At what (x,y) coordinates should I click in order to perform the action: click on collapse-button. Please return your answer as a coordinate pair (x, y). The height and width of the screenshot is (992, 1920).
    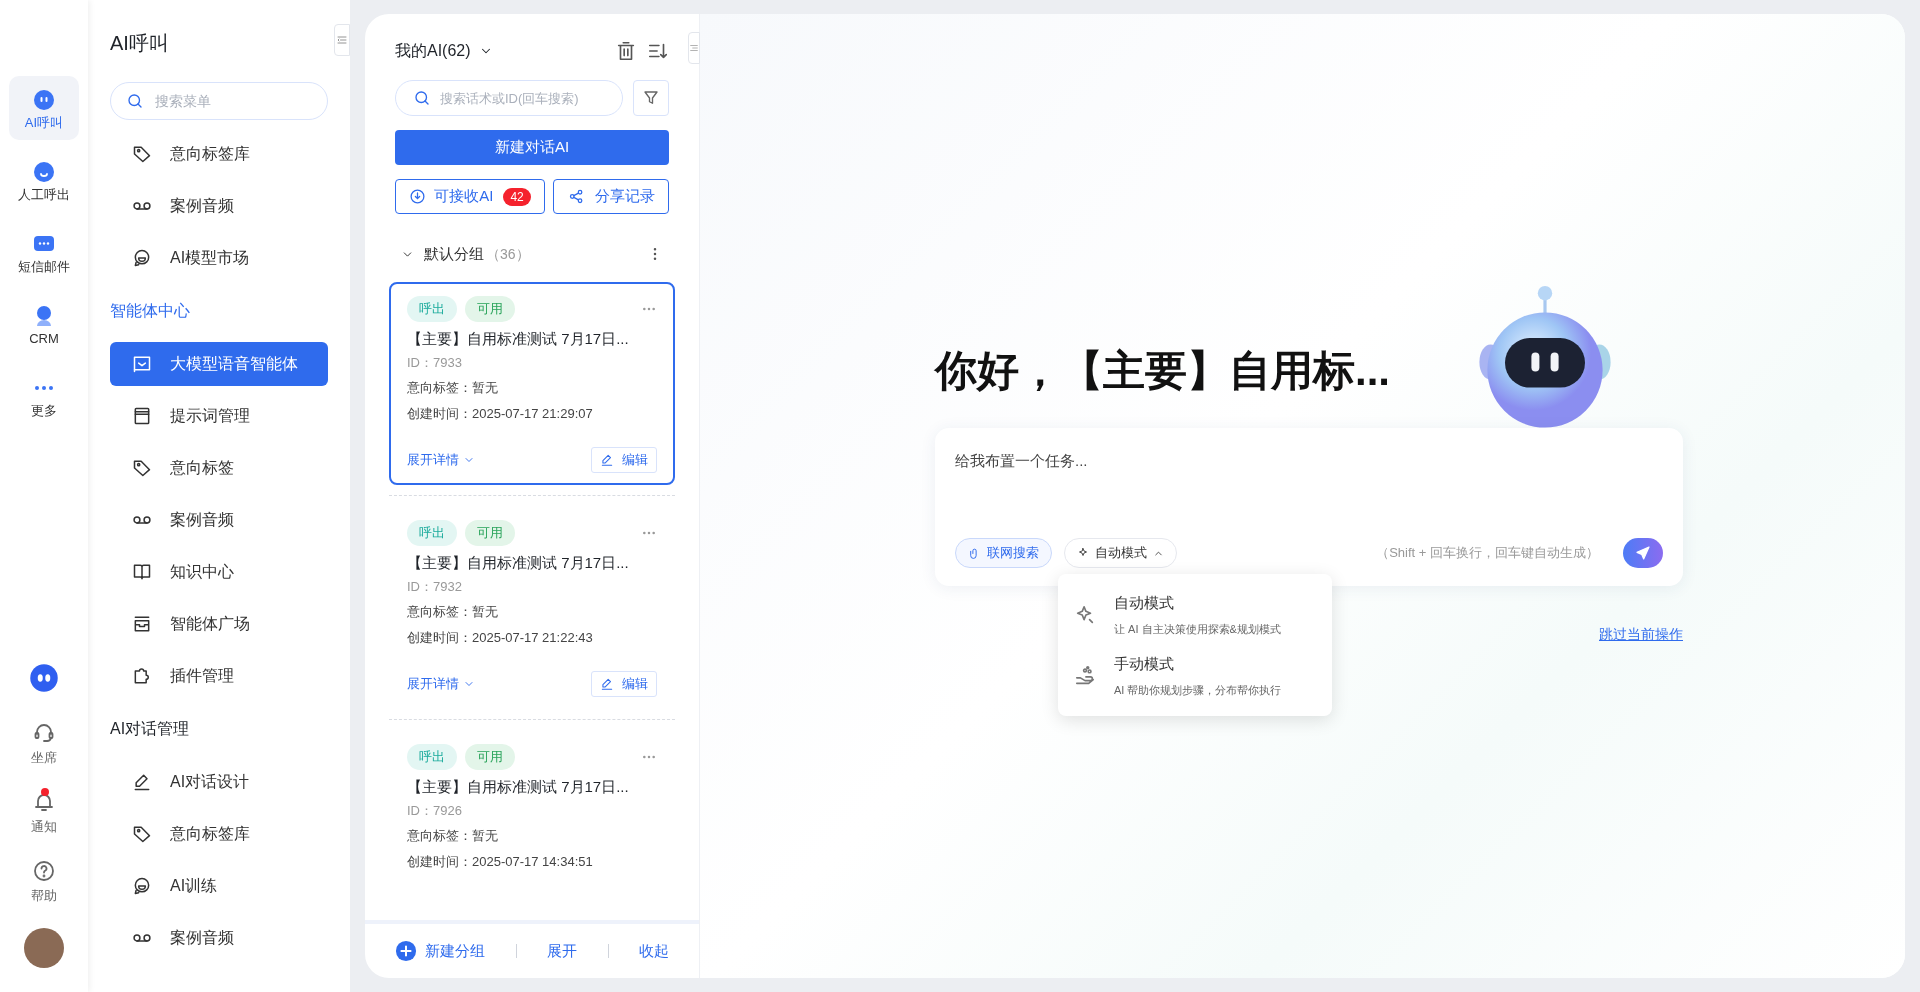
    Looking at the image, I should click on (694, 48).